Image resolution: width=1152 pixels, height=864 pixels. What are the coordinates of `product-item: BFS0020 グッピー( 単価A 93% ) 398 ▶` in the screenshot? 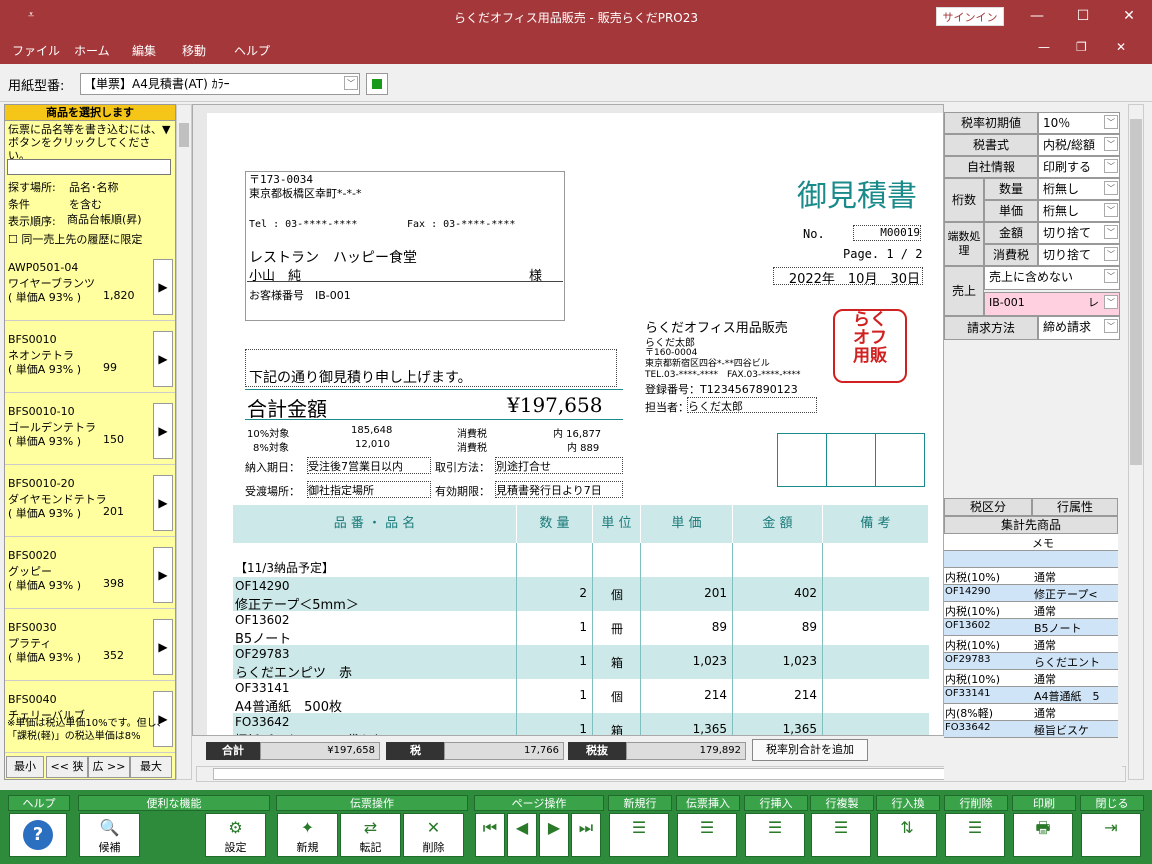 It's located at (90, 575).